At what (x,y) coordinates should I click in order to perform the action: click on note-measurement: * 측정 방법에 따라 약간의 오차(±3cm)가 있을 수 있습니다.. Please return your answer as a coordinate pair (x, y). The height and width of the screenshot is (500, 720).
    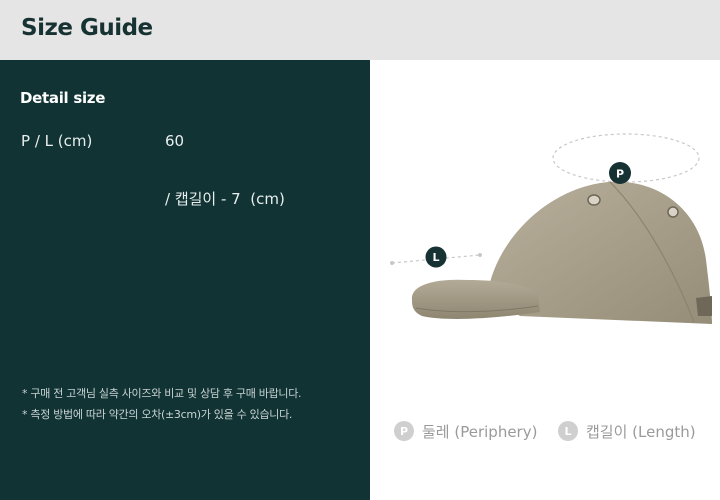
    Looking at the image, I should click on (157, 414).